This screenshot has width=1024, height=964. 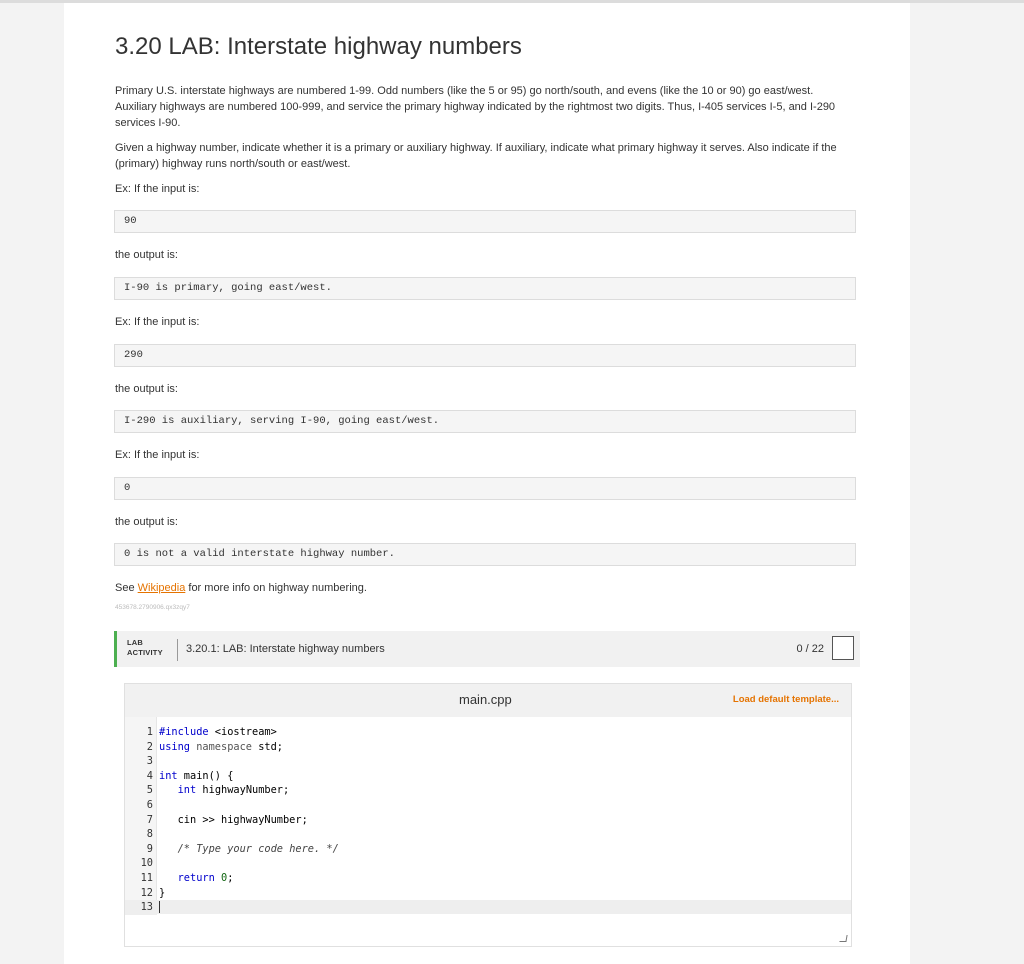 What do you see at coordinates (146, 892) in the screenshot?
I see `line-number: 12` at bounding box center [146, 892].